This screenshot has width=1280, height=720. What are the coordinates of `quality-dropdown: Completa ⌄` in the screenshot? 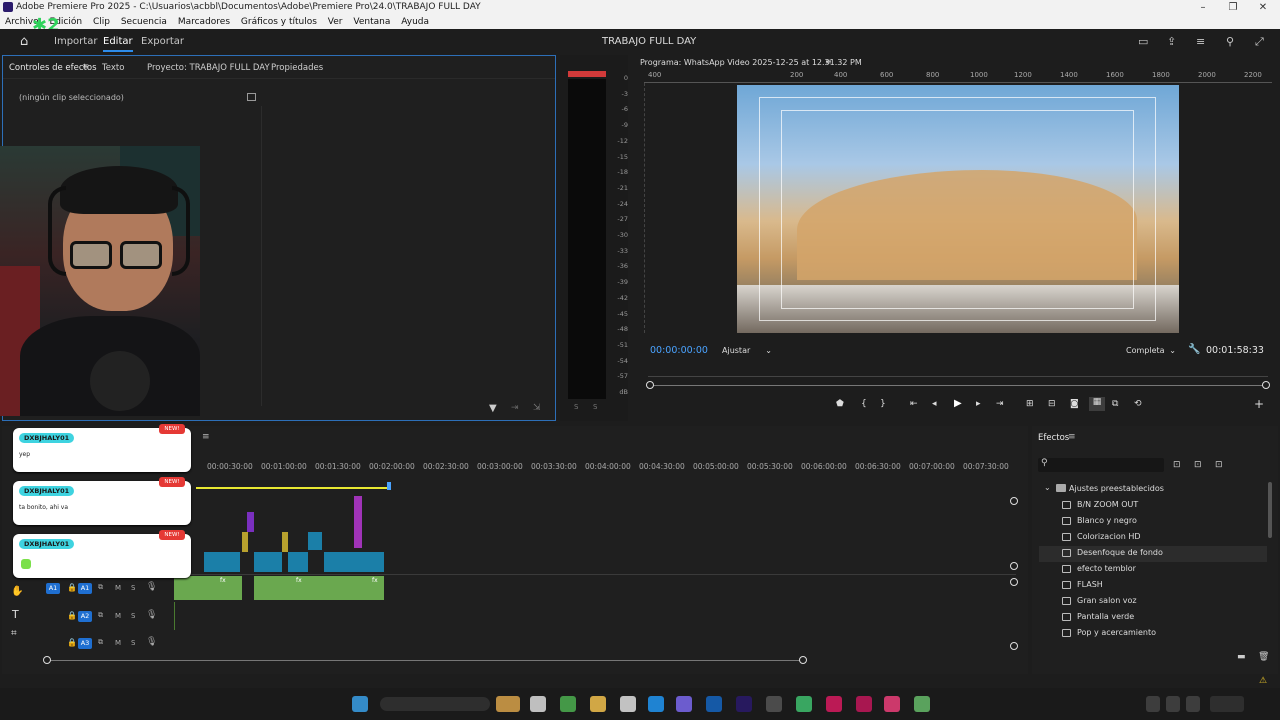 It's located at (1151, 351).